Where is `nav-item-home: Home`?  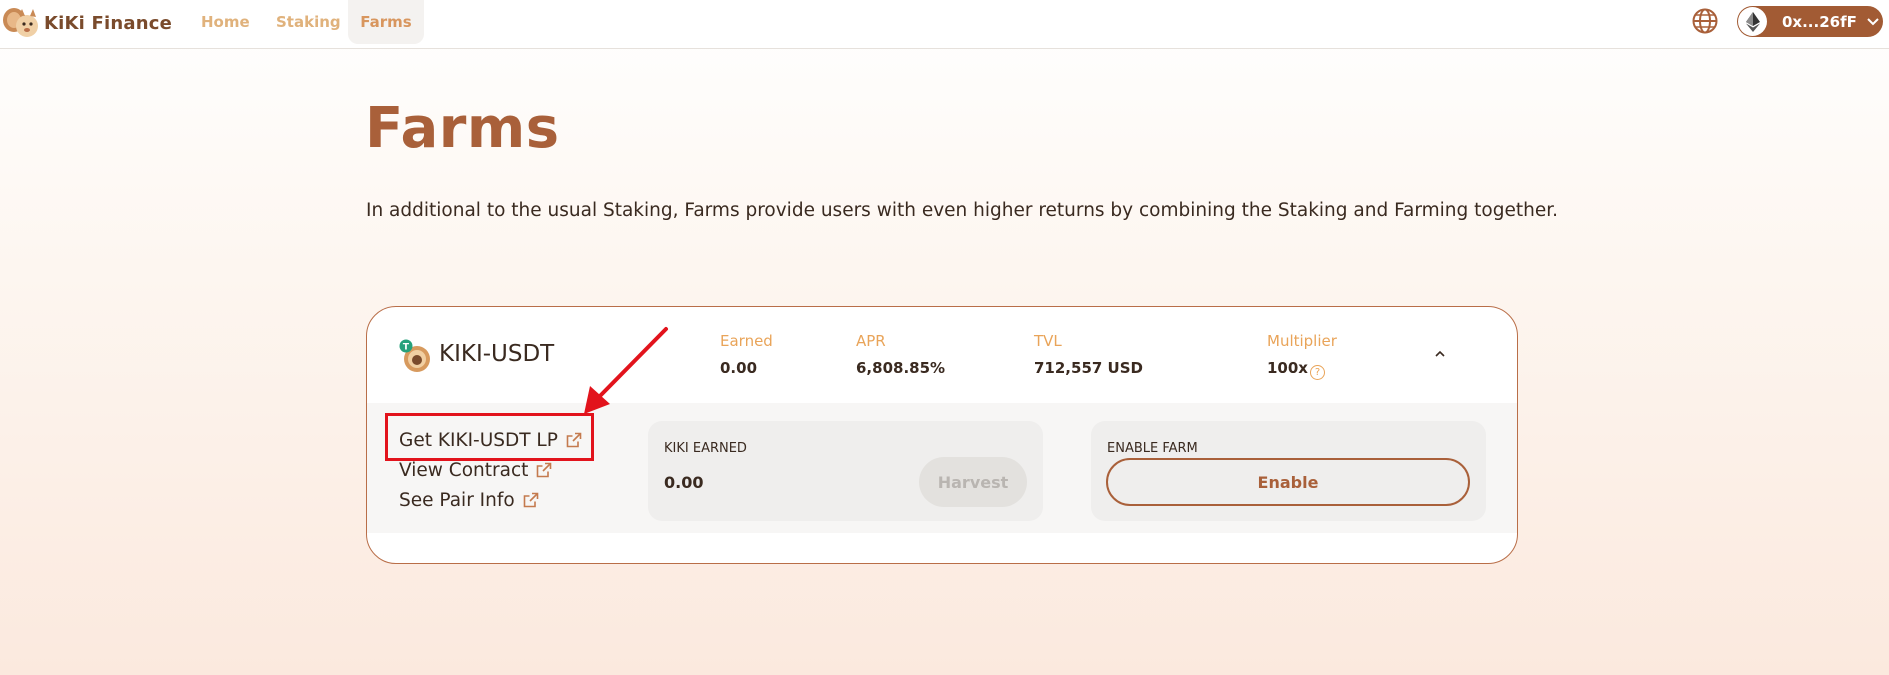 nav-item-home: Home is located at coordinates (225, 22).